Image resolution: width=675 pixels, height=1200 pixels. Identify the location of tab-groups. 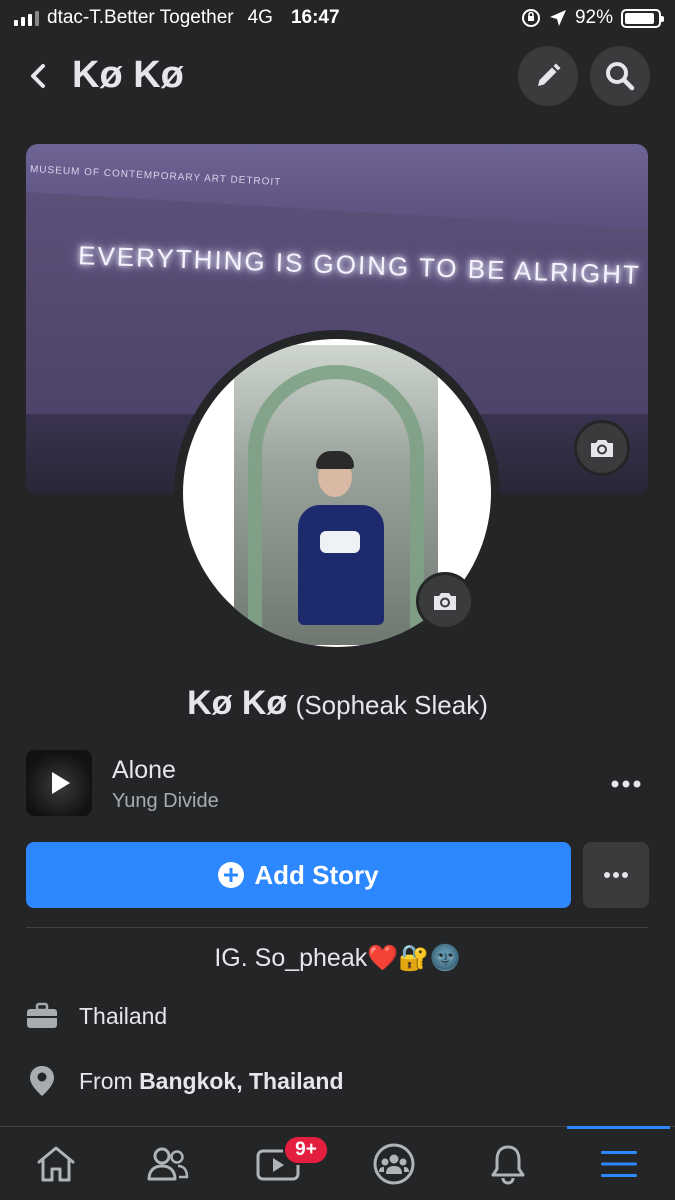
(394, 1164).